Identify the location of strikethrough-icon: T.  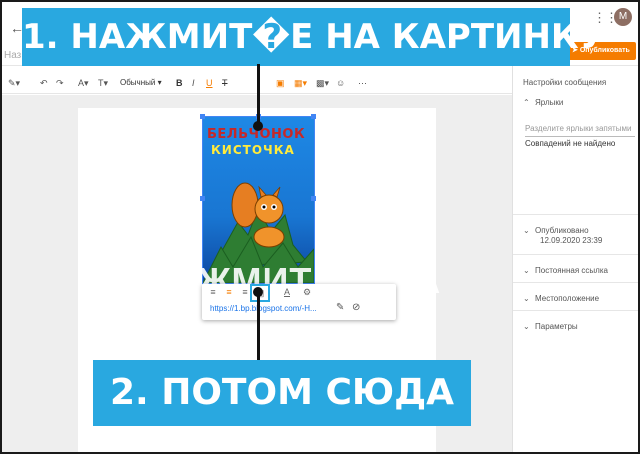
(225, 83).